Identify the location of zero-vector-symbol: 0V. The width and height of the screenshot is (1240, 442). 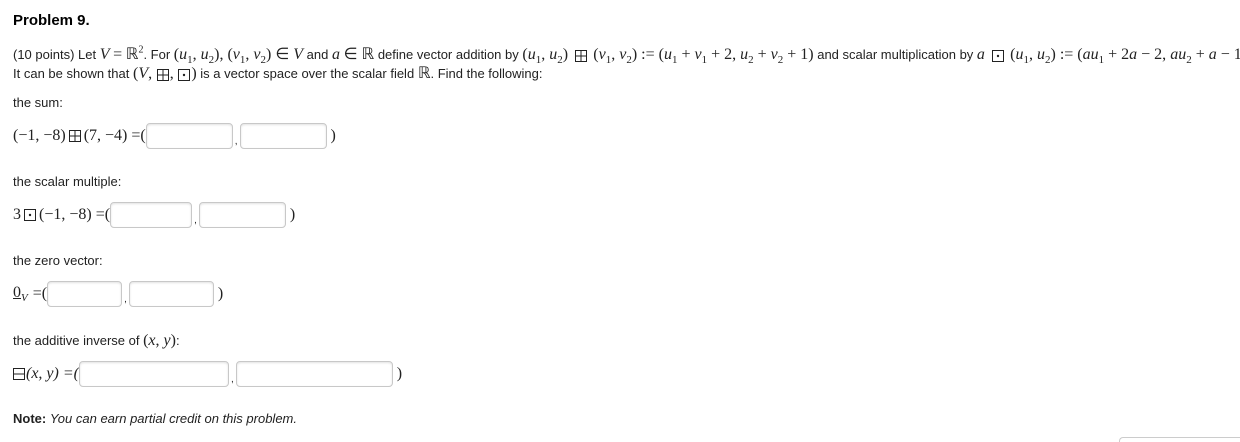
(20, 294).